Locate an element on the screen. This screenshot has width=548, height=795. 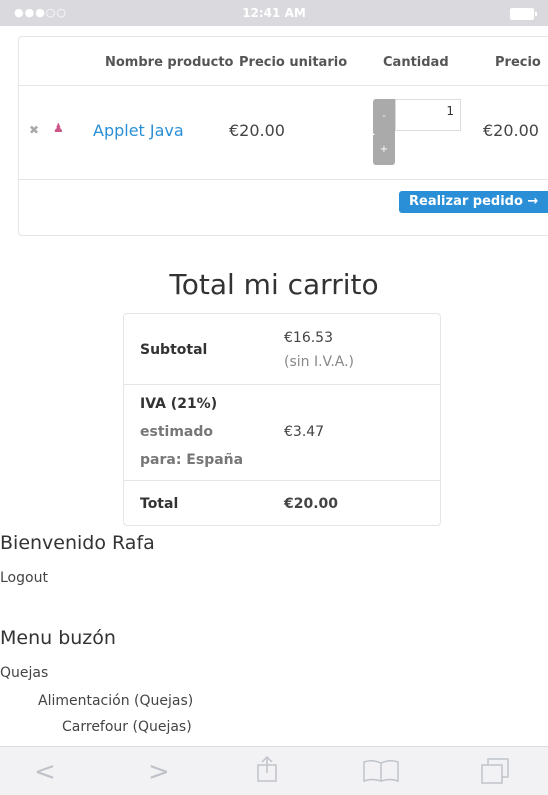
clock: 12:41 AM is located at coordinates (274, 13).